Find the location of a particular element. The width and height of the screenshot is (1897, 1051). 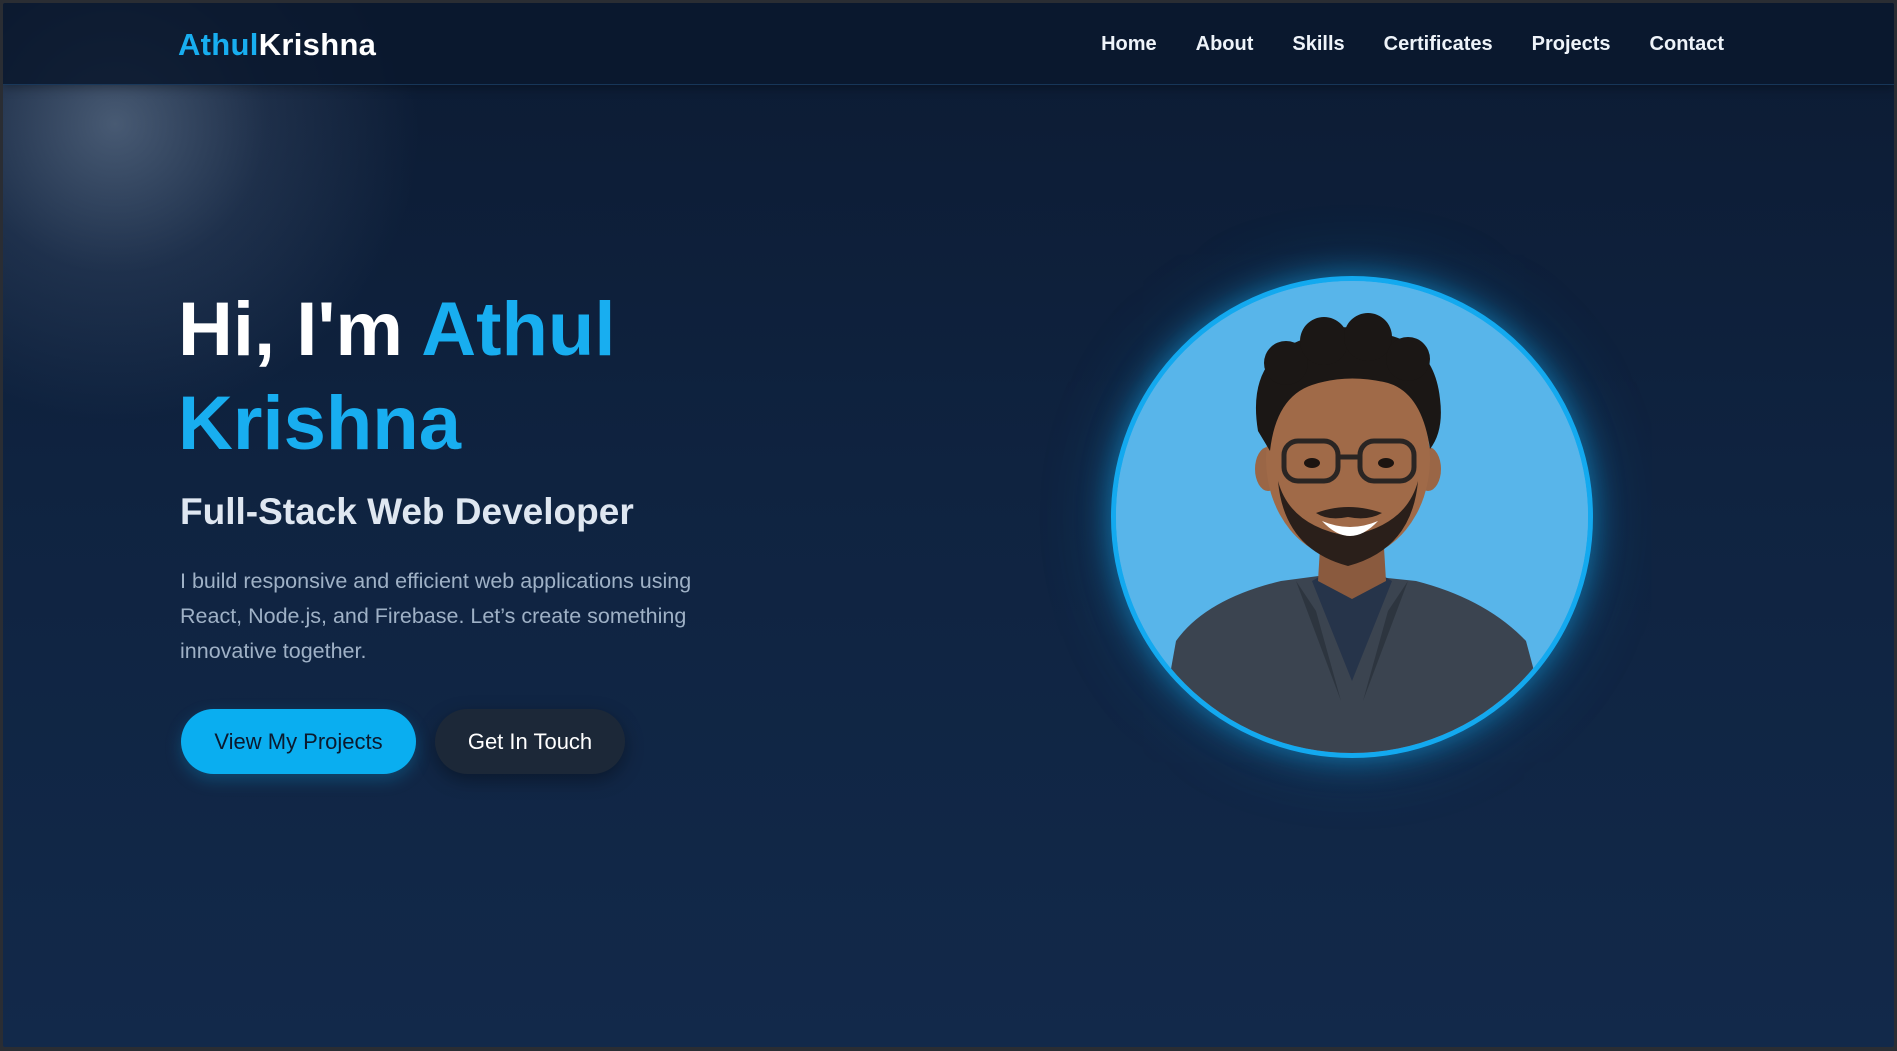

logo-first-name: Athul is located at coordinates (218, 44).